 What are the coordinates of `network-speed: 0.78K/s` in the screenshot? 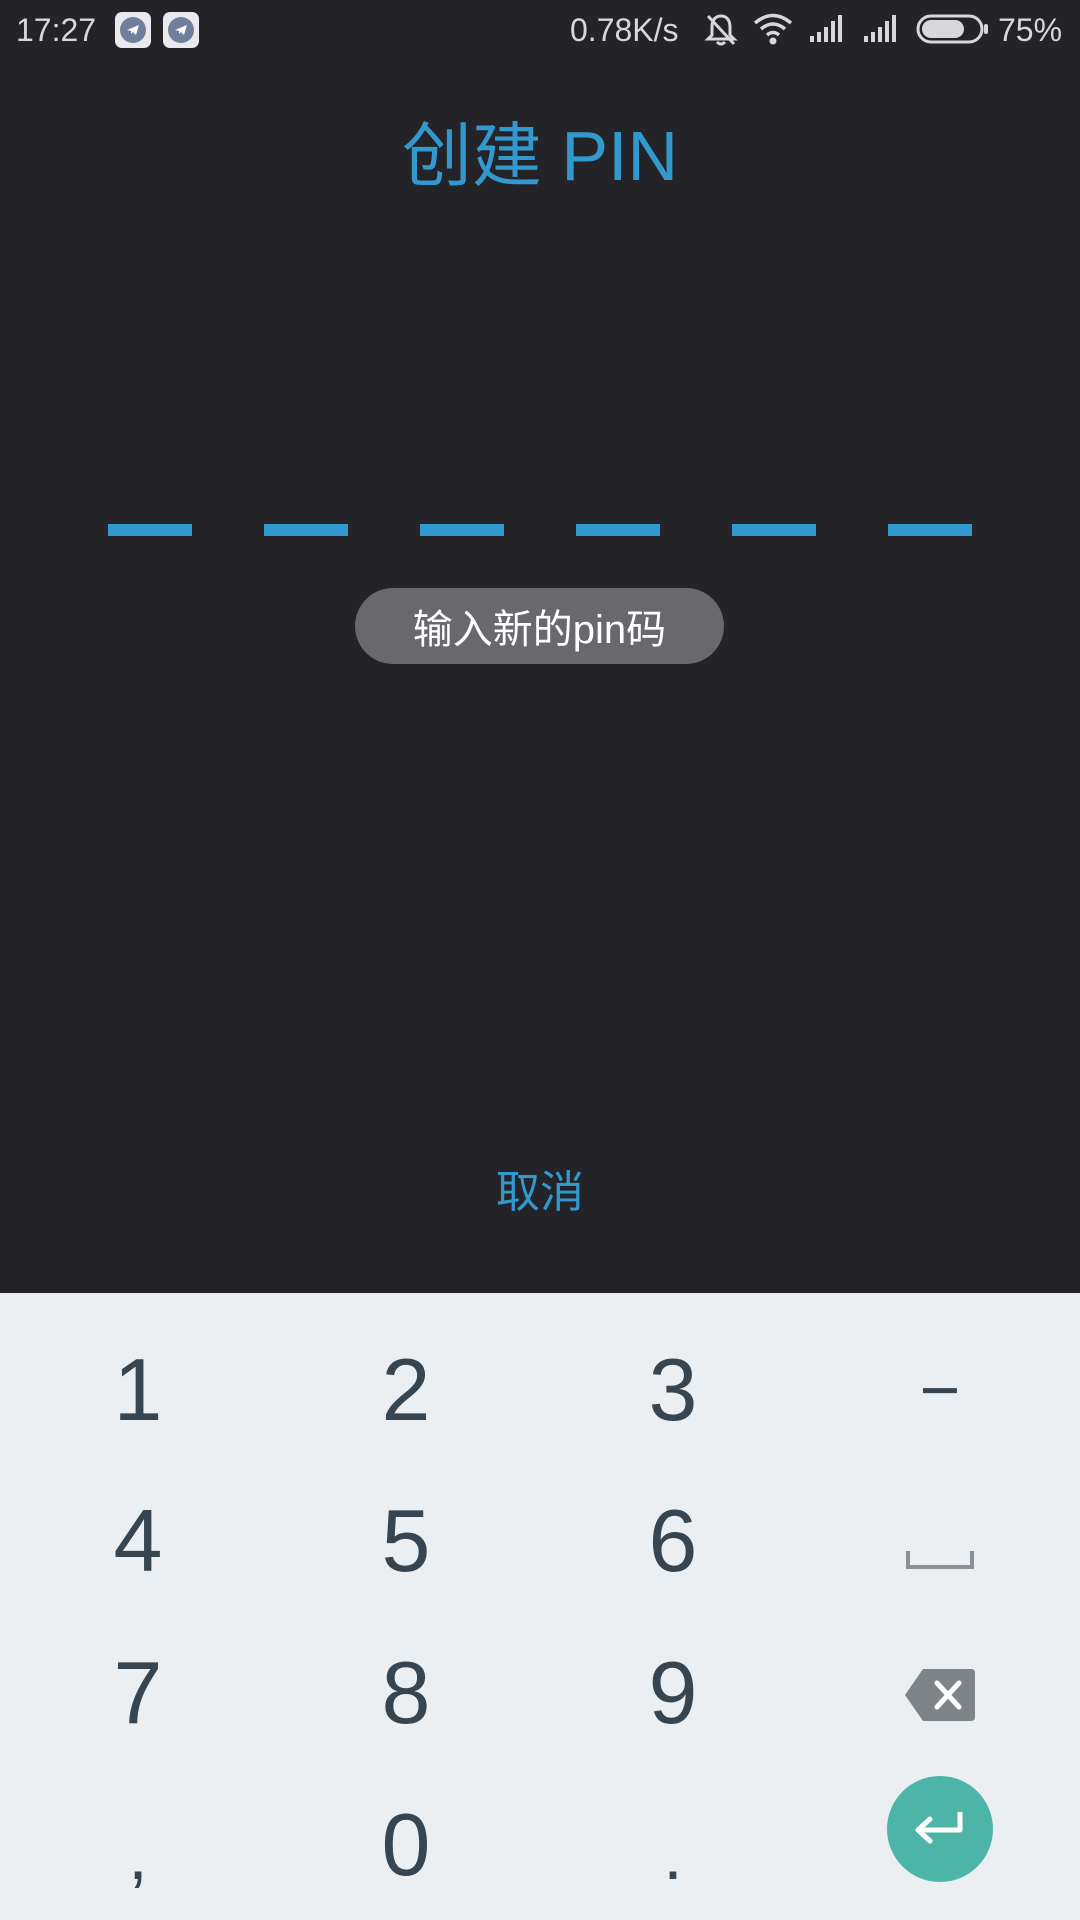 It's located at (624, 30).